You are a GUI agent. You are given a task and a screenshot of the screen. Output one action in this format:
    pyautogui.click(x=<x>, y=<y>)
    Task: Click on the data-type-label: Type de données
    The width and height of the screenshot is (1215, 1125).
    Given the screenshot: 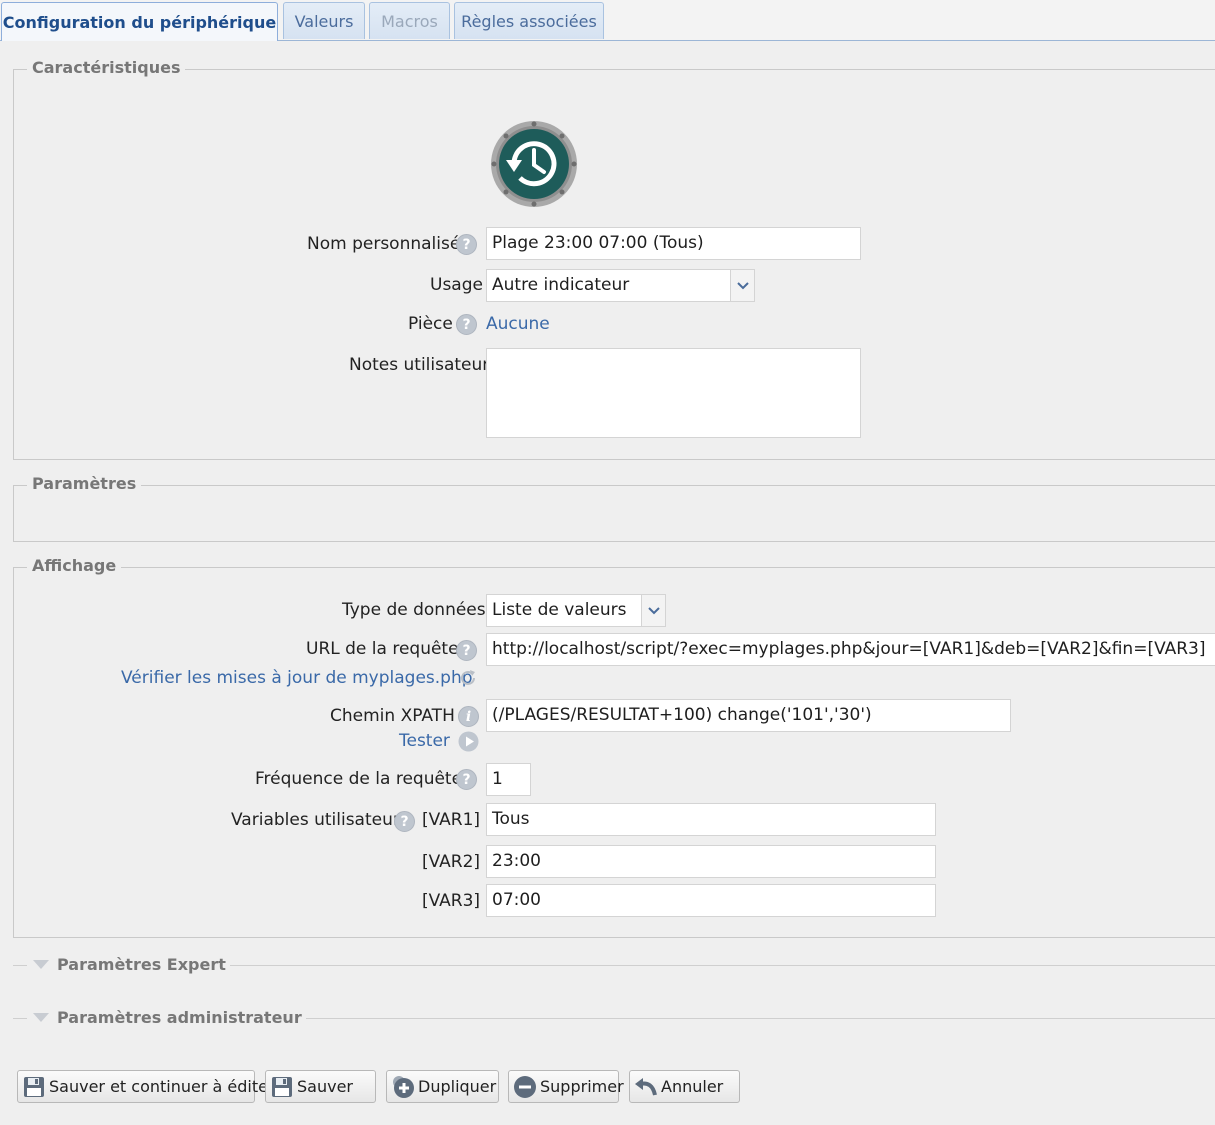 What is the action you would take?
    pyautogui.click(x=414, y=610)
    